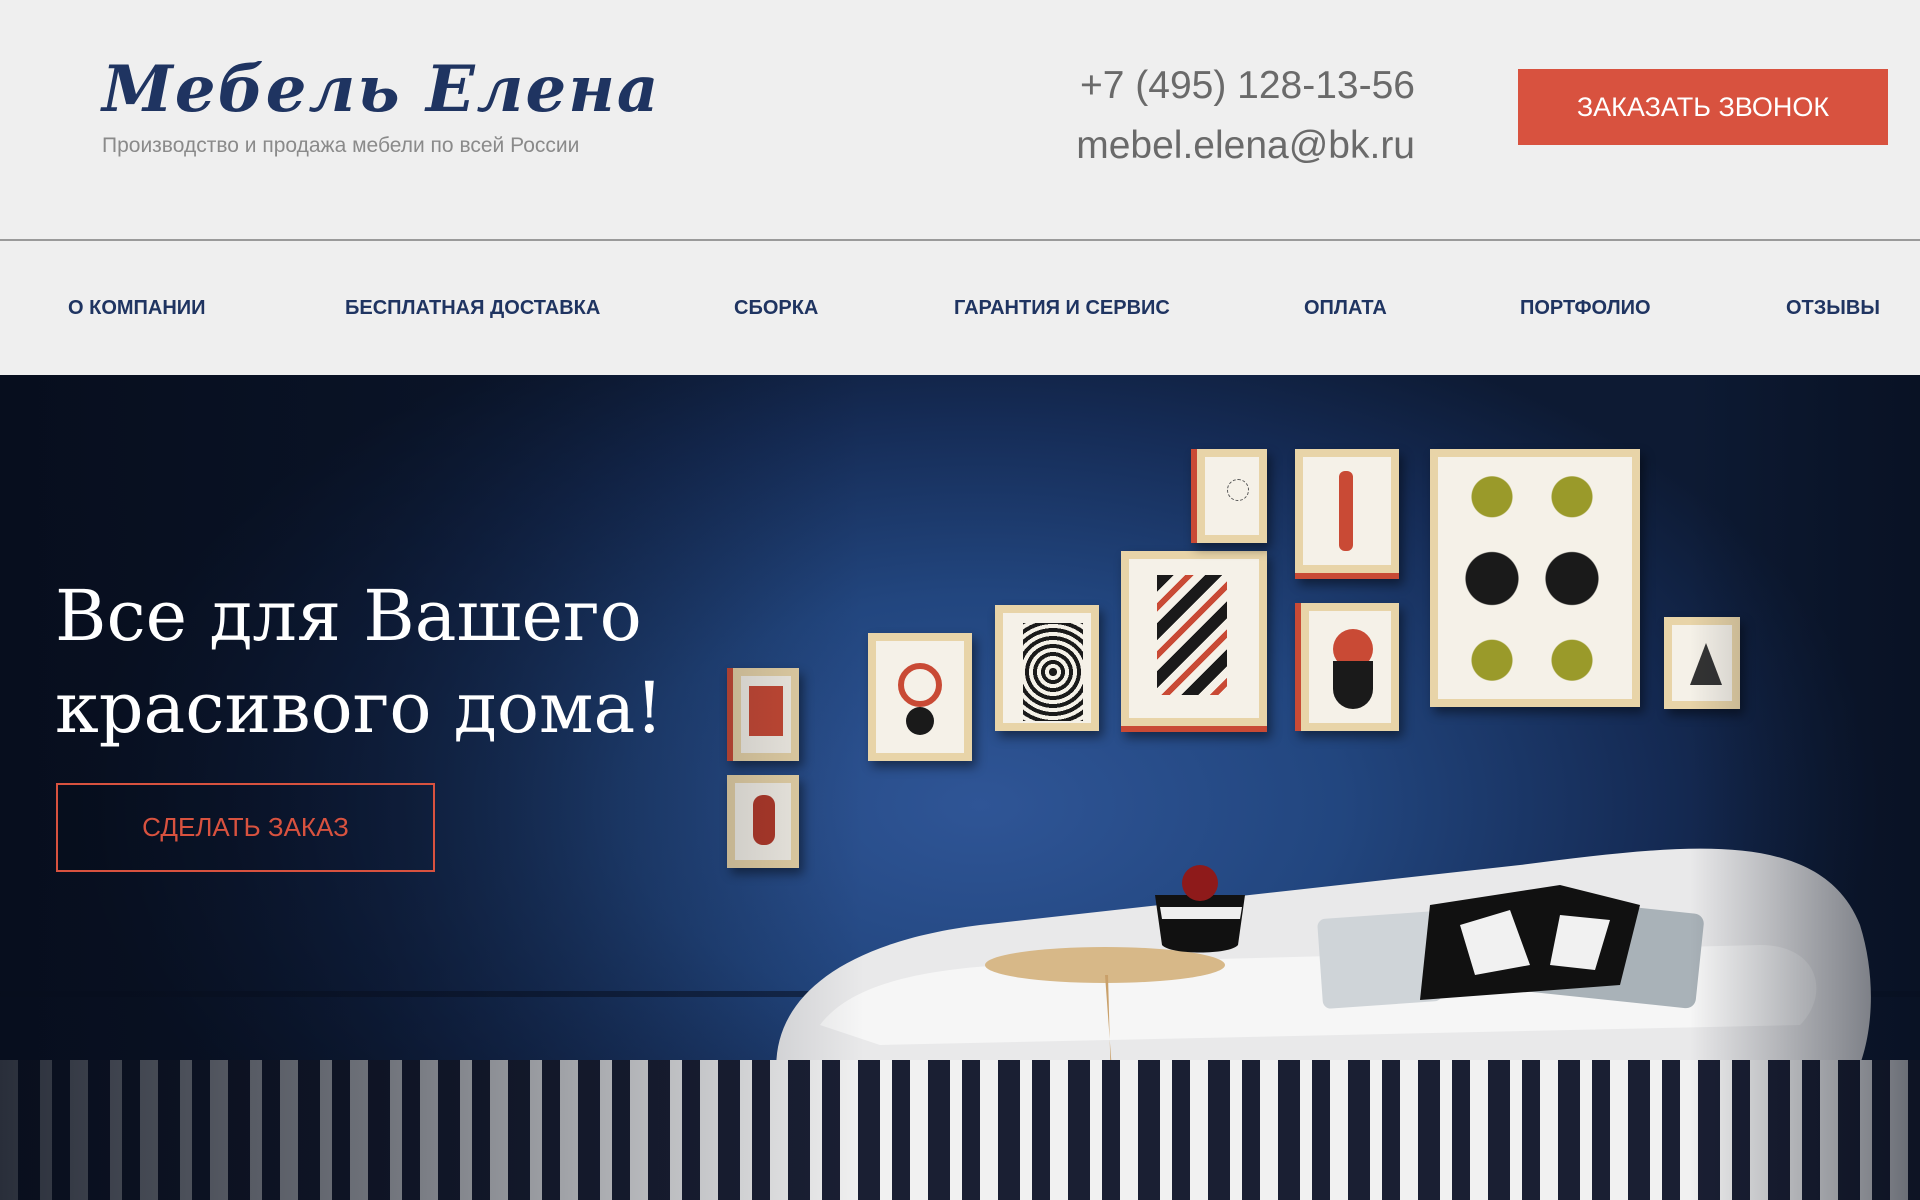 The height and width of the screenshot is (1200, 1920). I want to click on logo-title: Мебель Елена, so click(381, 89).